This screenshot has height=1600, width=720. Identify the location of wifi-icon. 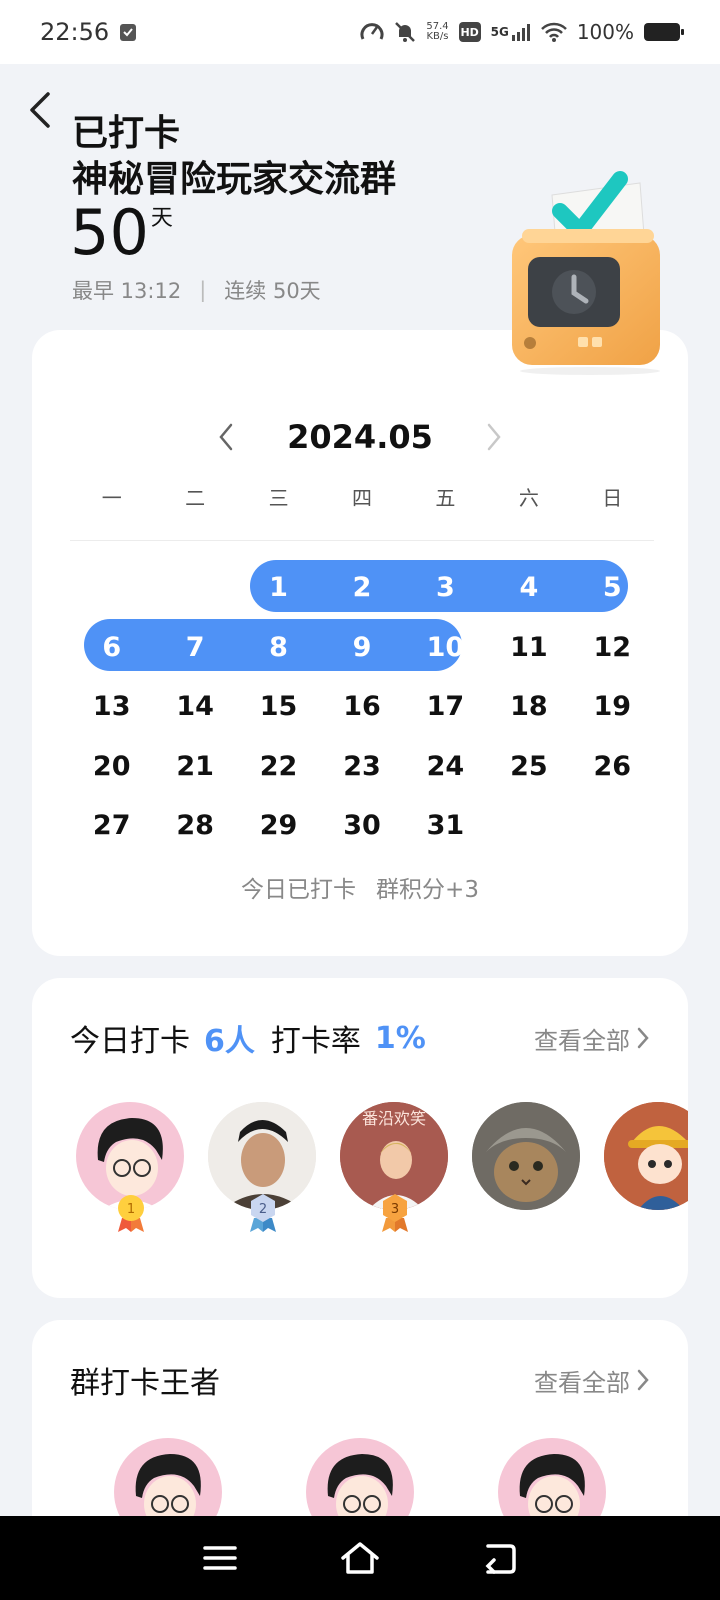
(553, 32).